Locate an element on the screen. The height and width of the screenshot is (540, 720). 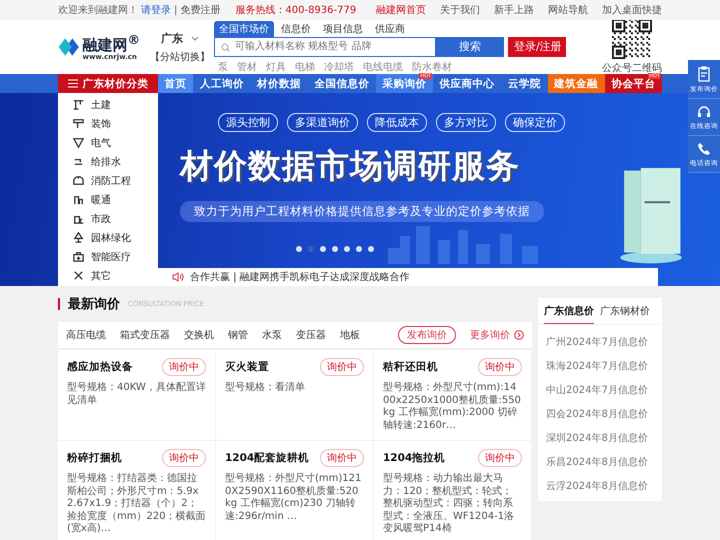
more-inquiry-link: 更多询价 is located at coordinates (490, 335).